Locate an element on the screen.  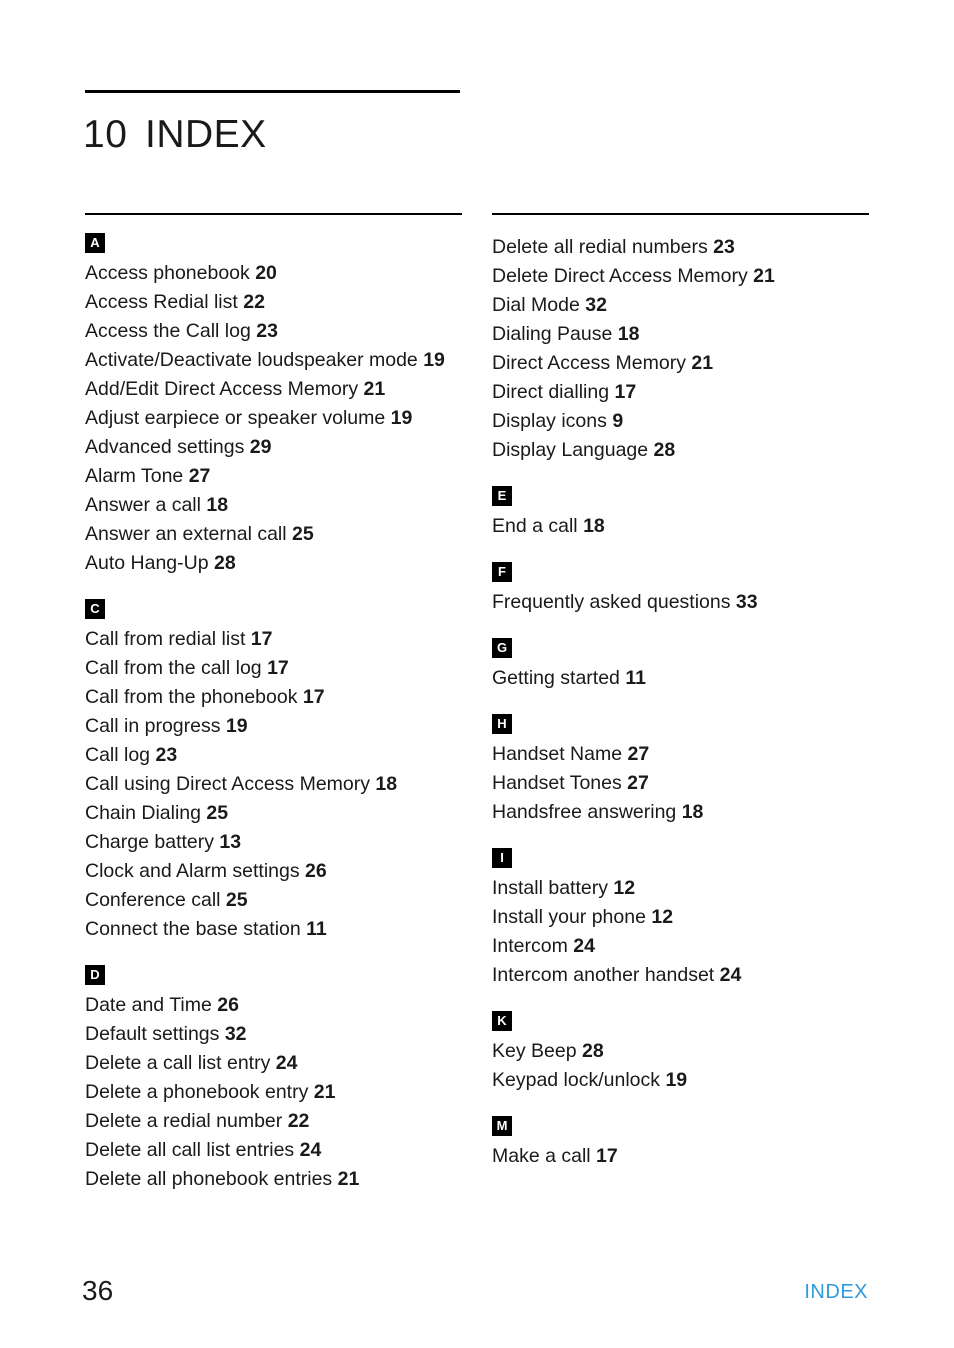
index-entry-page: 26 is located at coordinates (228, 1004).